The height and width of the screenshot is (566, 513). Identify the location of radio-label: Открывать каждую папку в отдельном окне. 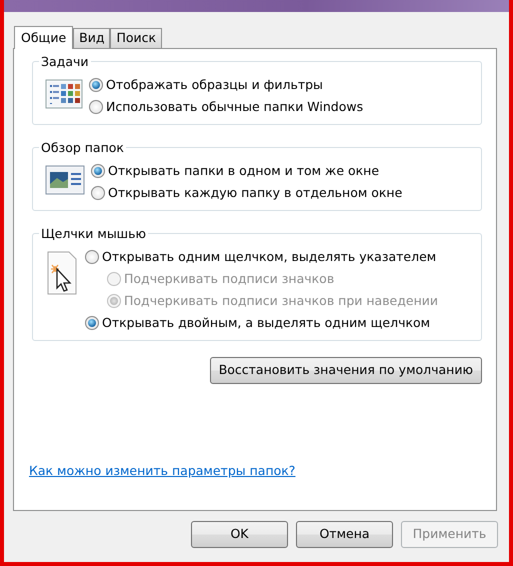
(255, 193).